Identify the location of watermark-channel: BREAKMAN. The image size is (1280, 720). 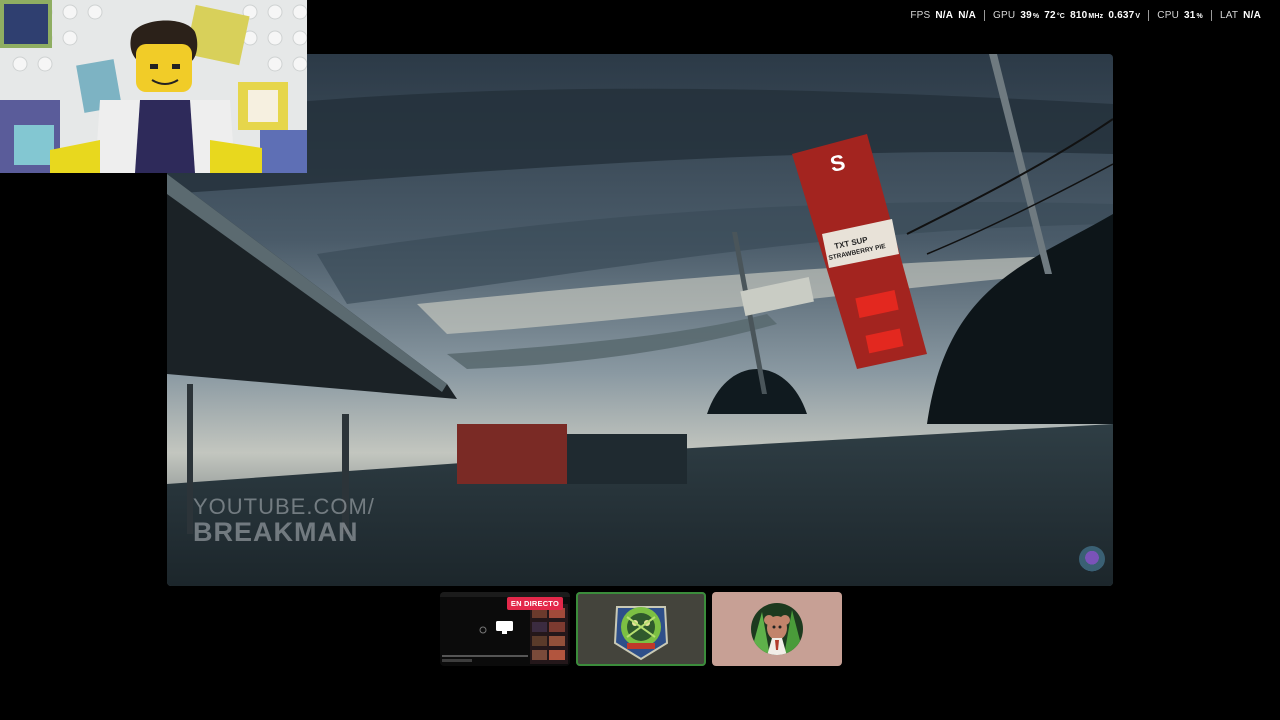
(276, 532).